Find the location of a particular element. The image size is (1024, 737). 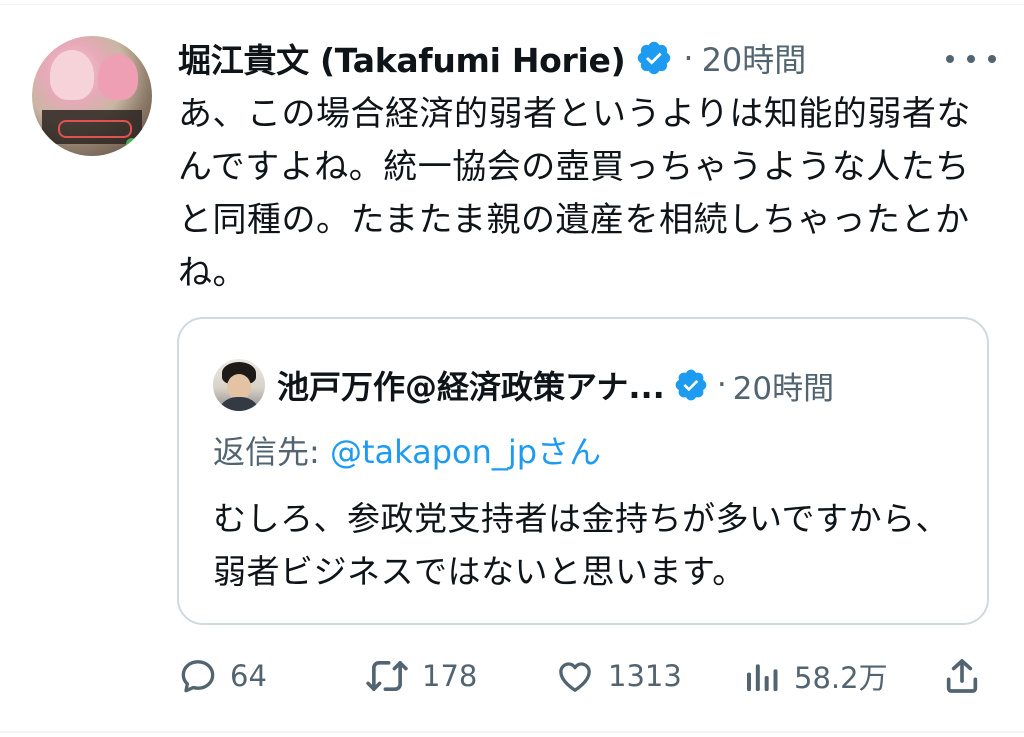

reply-suffix: さん is located at coordinates (569, 452).